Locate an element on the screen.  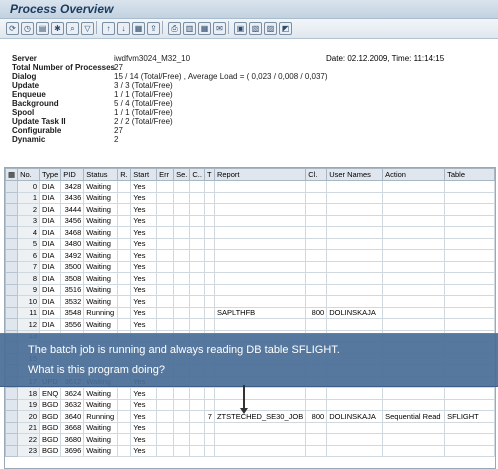
table-row: 6 DIA 3492 Waiting Yes is located at coordinates (250, 255).